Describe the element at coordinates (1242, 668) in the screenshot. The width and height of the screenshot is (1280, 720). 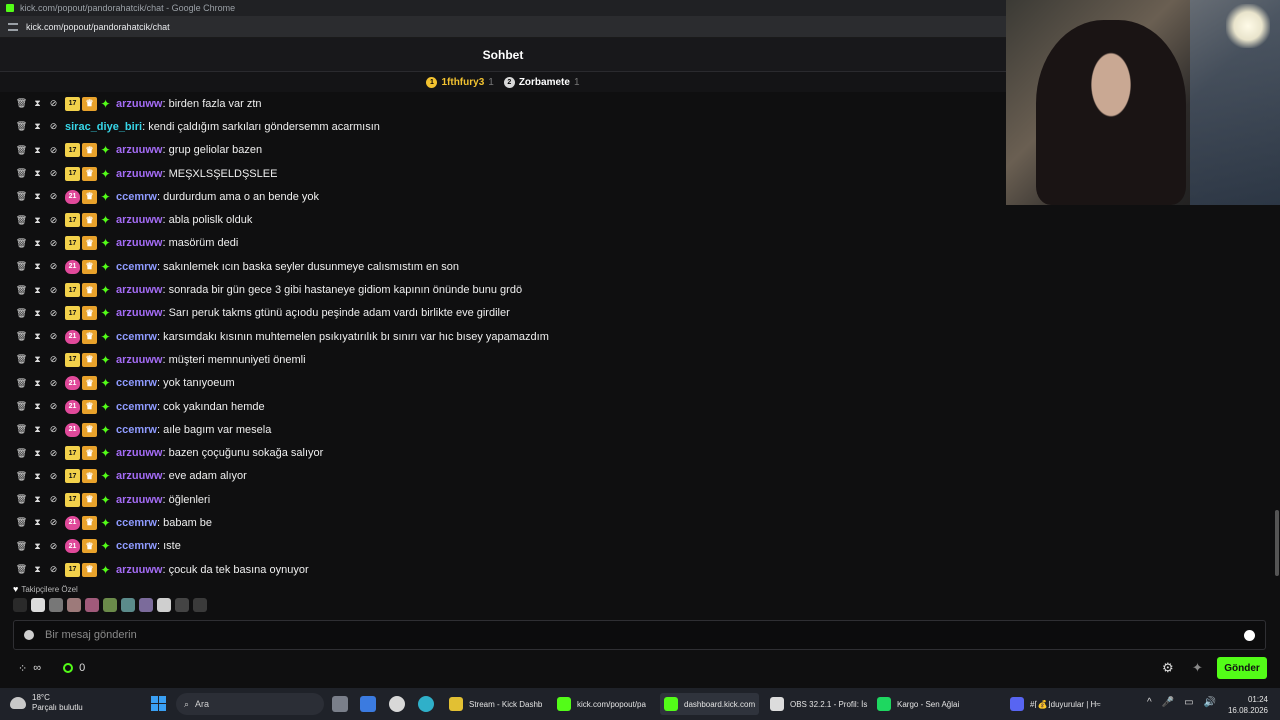
I see `send-button: Gönder` at that location.